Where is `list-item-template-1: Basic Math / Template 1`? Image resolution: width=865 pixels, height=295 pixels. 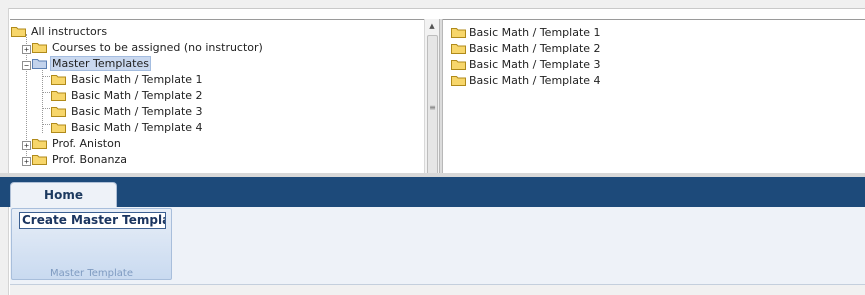 list-item-template-1: Basic Math / Template 1 is located at coordinates (526, 33).